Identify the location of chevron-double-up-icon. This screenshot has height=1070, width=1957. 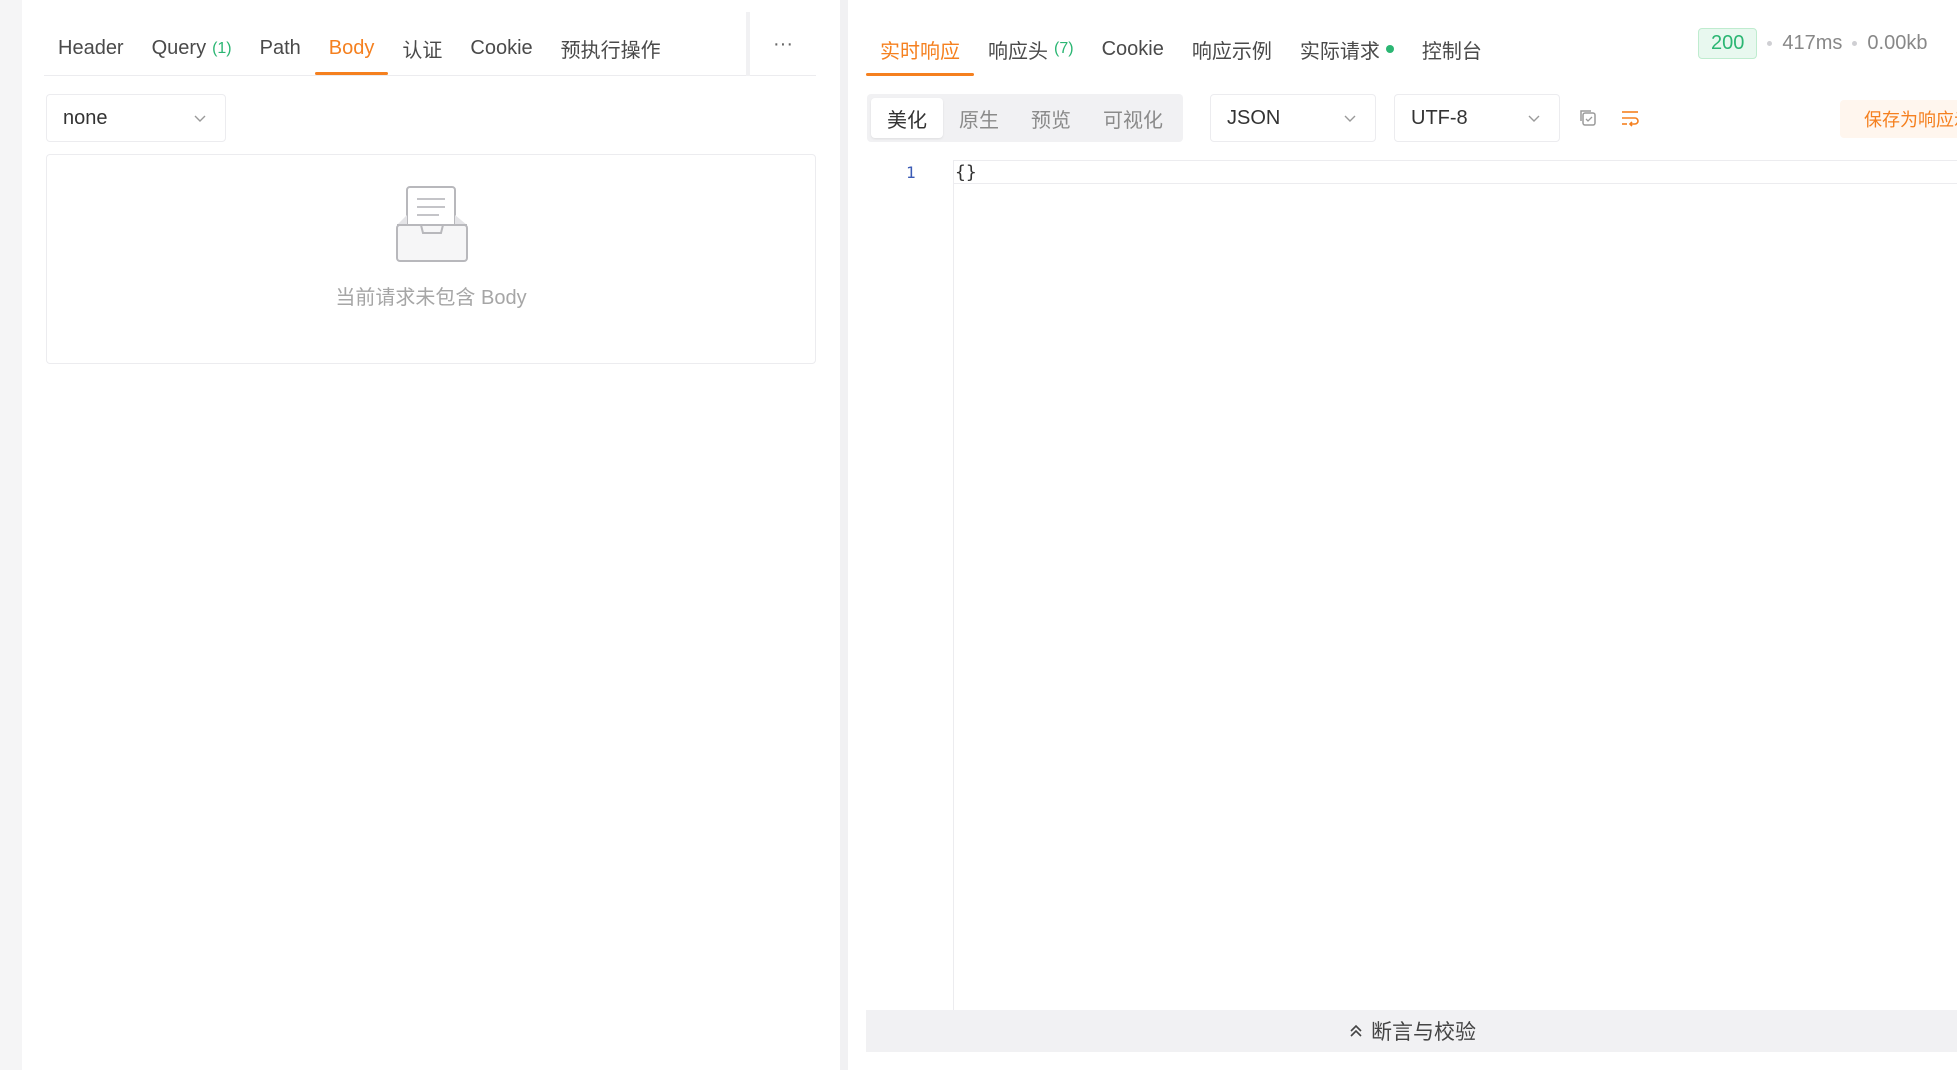
(1356, 1030).